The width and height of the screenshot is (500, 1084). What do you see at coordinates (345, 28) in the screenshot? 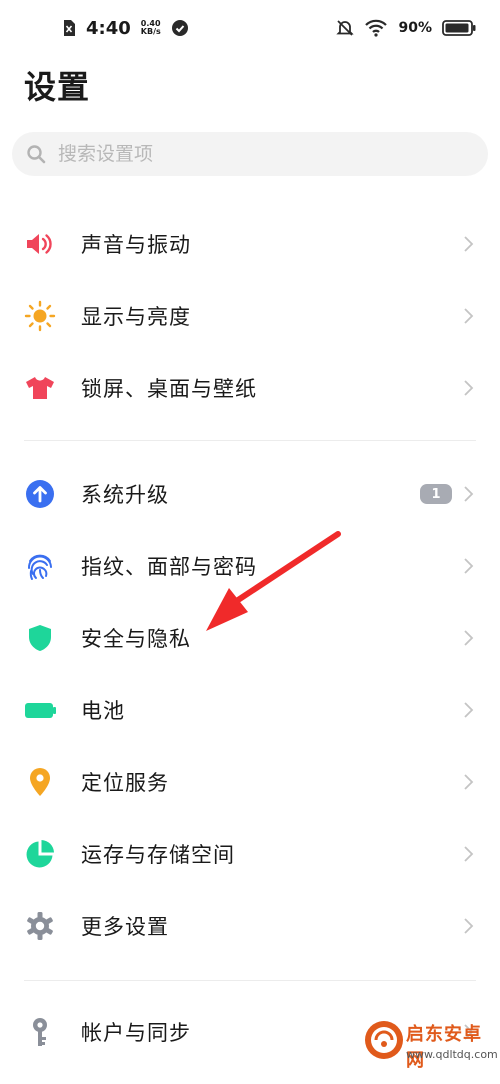
I see `mute-bell-icon` at bounding box center [345, 28].